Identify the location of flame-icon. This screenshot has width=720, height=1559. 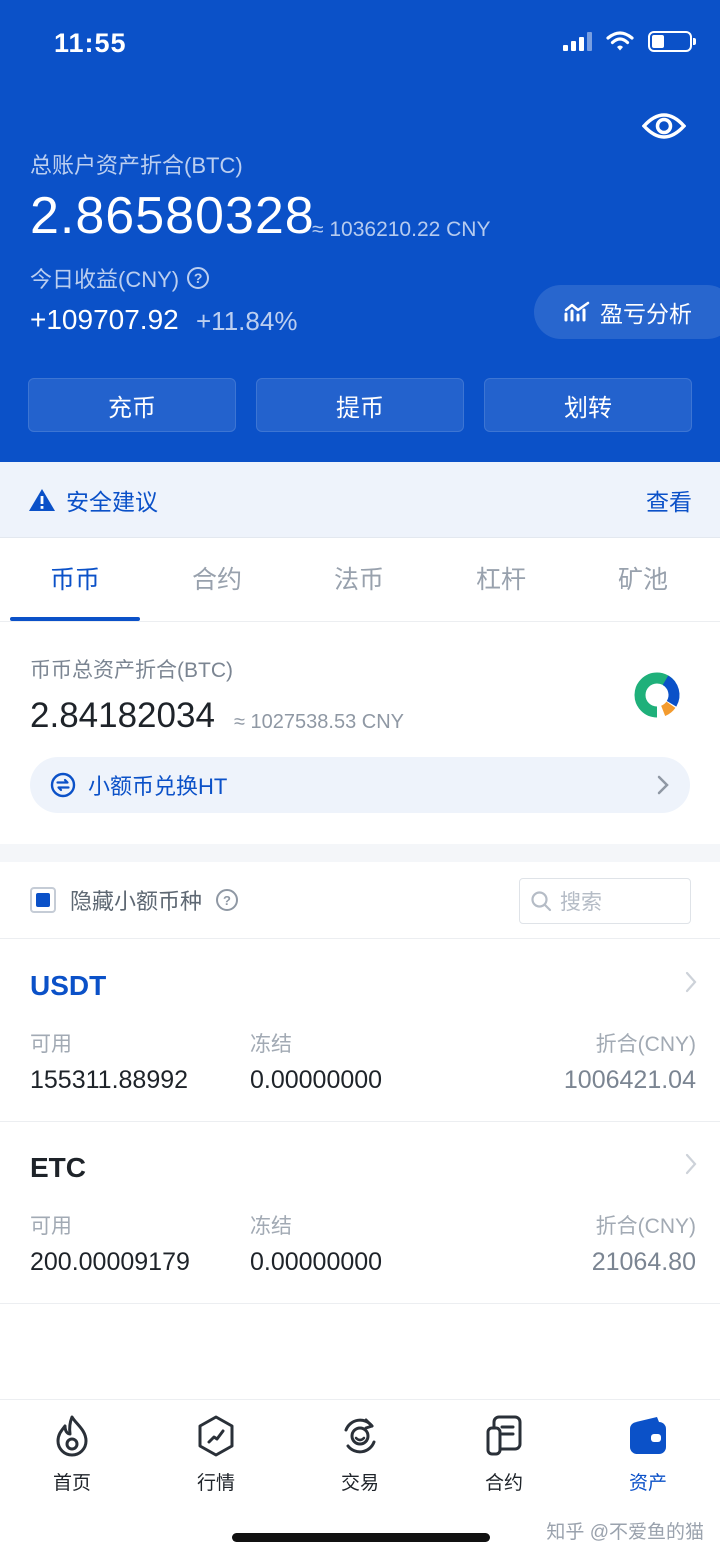
(72, 1436).